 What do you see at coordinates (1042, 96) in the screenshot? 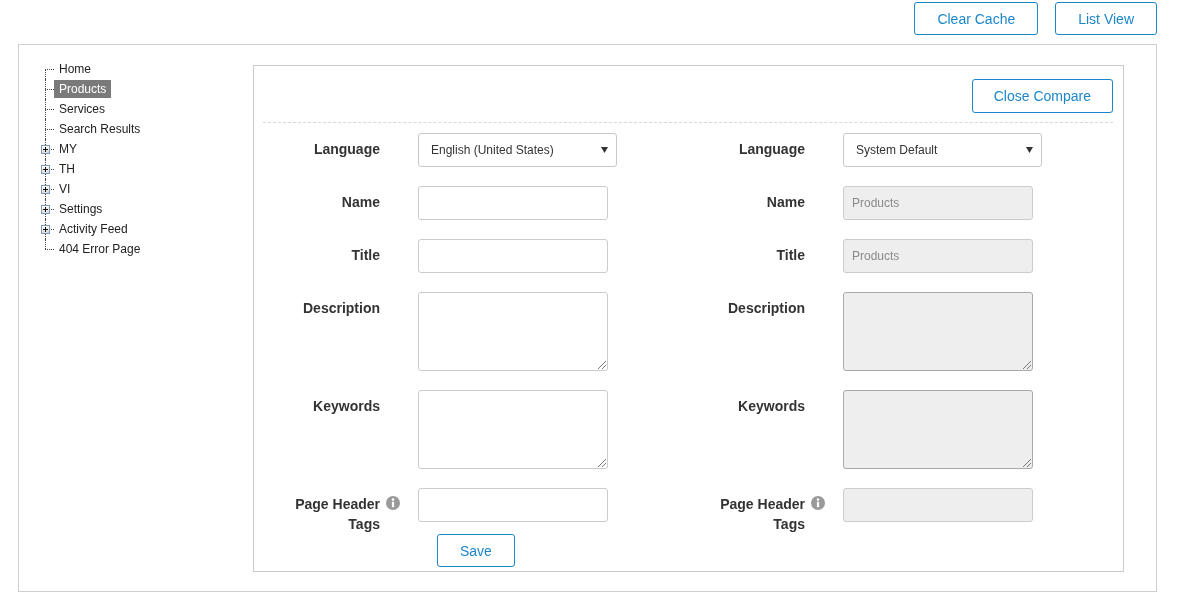
I see `close-compare-button: Close Compare` at bounding box center [1042, 96].